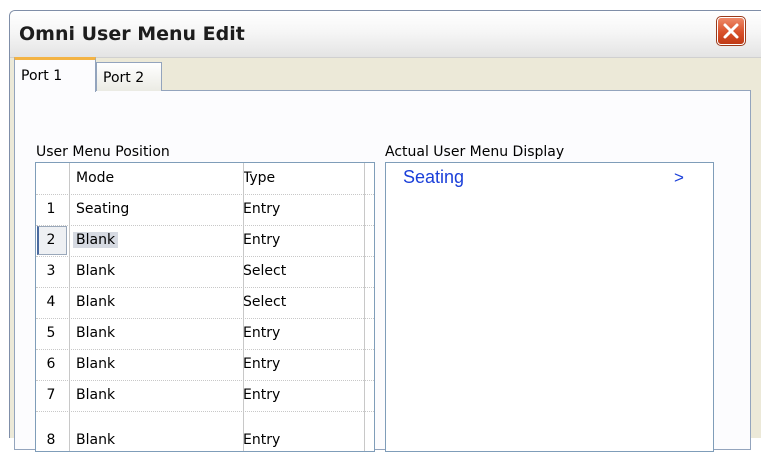 This screenshot has height=452, width=761. I want to click on table-row: 3 Blank Select, so click(205, 271).